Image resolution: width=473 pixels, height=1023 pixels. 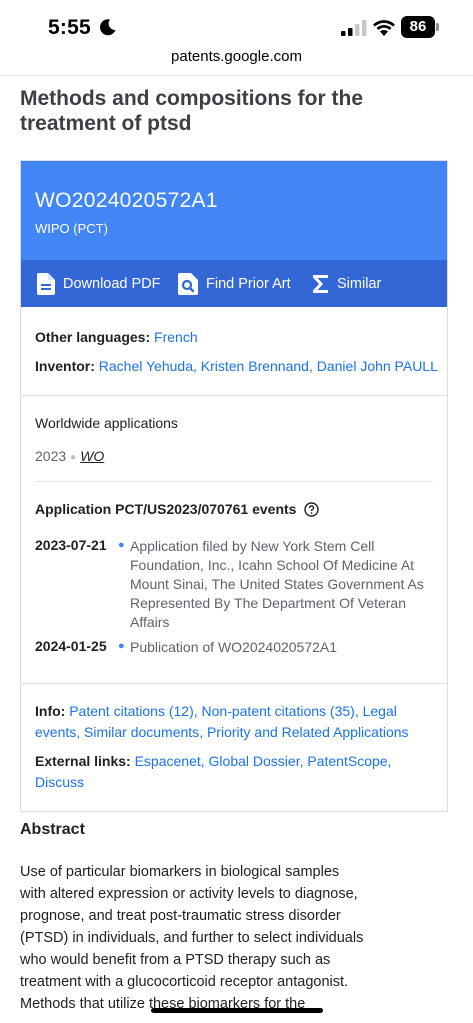 What do you see at coordinates (188, 283) in the screenshot?
I see `prior-art-search-icon` at bounding box center [188, 283].